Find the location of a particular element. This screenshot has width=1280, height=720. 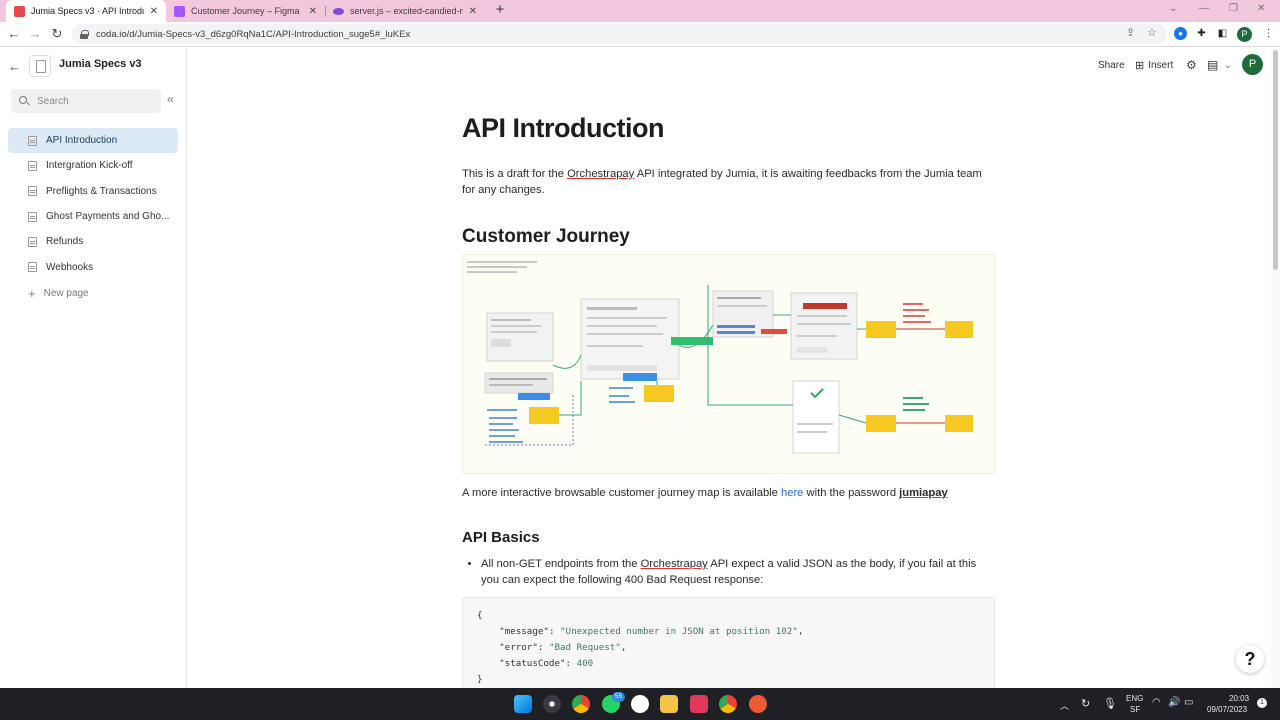

notification-count-badge: 1 is located at coordinates (1262, 703).